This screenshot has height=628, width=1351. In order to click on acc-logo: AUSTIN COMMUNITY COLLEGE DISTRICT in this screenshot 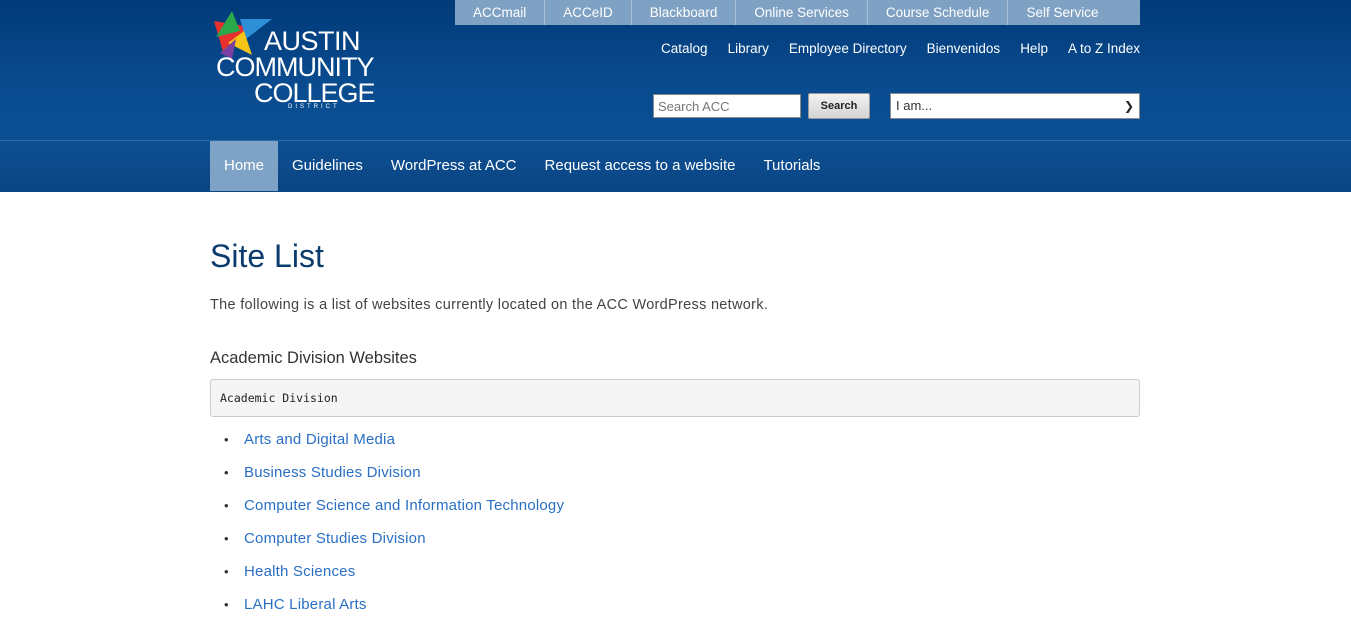, I will do `click(293, 61)`.